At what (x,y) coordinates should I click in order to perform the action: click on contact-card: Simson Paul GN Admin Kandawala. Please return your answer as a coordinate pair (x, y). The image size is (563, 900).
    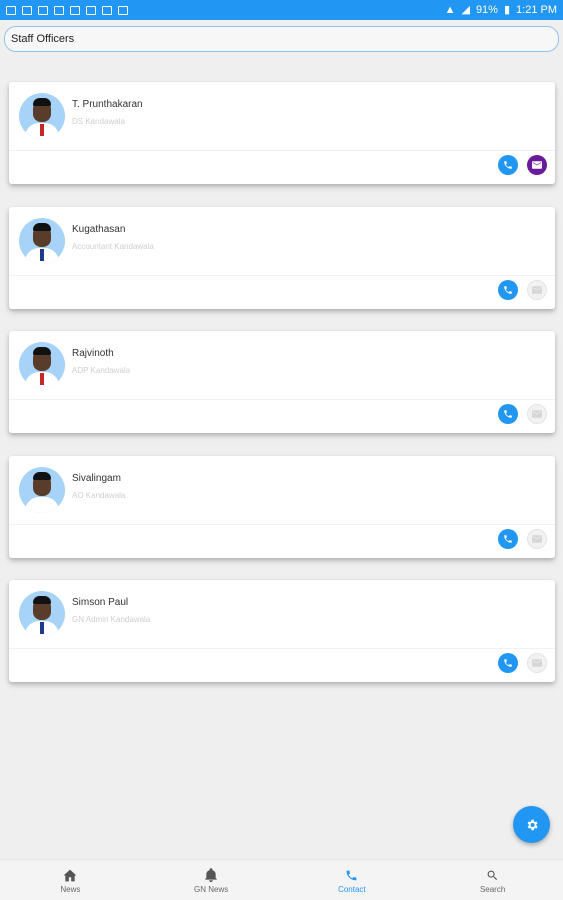
    Looking at the image, I should click on (282, 631).